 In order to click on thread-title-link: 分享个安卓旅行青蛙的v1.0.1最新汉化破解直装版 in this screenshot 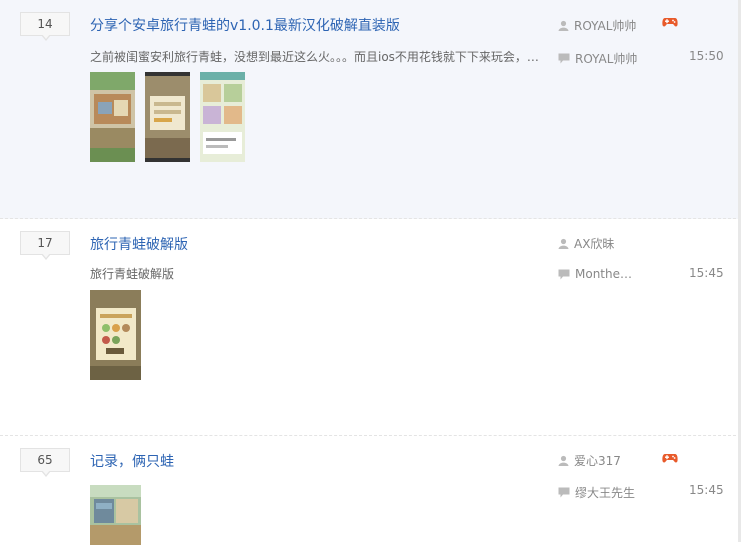, I will do `click(245, 25)`.